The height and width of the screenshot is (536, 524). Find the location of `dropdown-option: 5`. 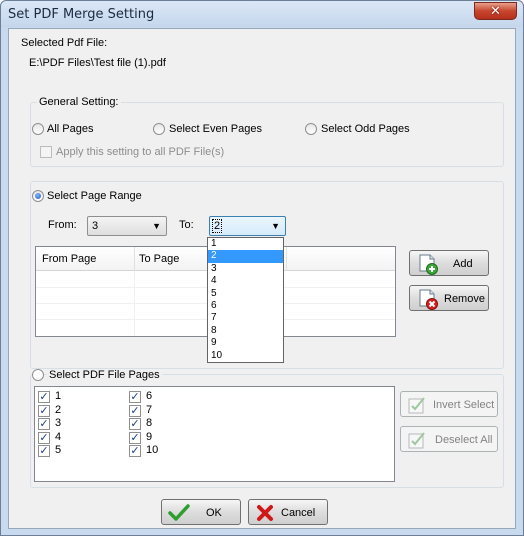

dropdown-option: 5 is located at coordinates (245, 294).